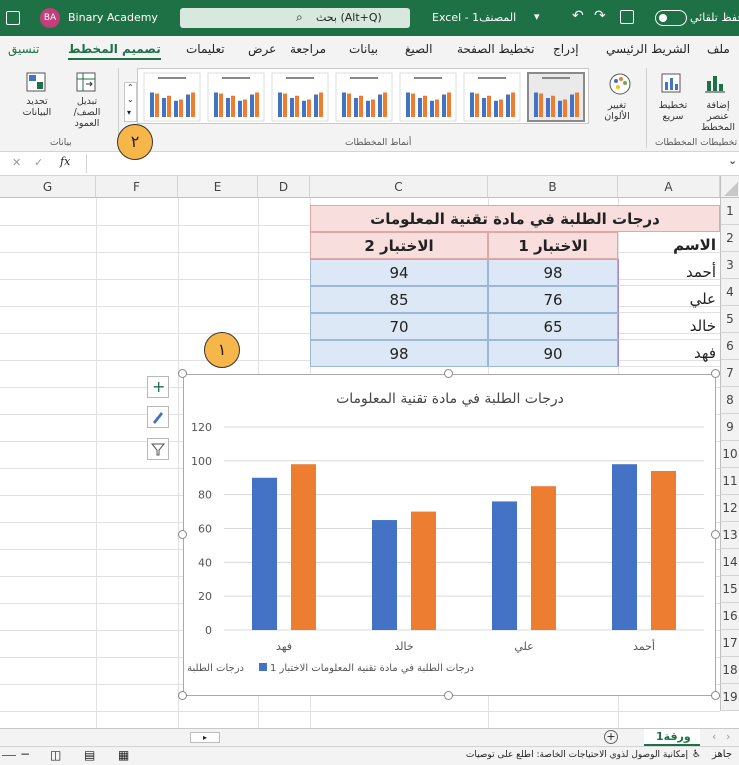 The width and height of the screenshot is (739, 765). Describe the element at coordinates (158, 387) in the screenshot. I see `chart-elements-button: +` at that location.